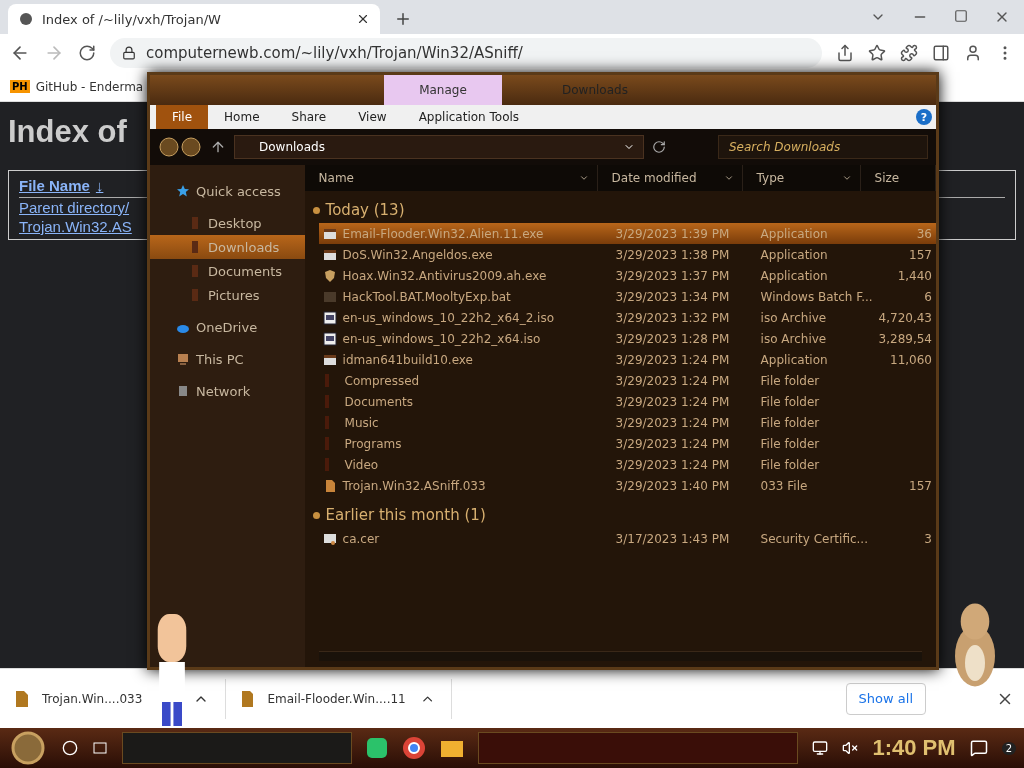 The height and width of the screenshot is (768, 1024). What do you see at coordinates (309, 117) in the screenshot?
I see `ribbon-tab: Share` at bounding box center [309, 117].